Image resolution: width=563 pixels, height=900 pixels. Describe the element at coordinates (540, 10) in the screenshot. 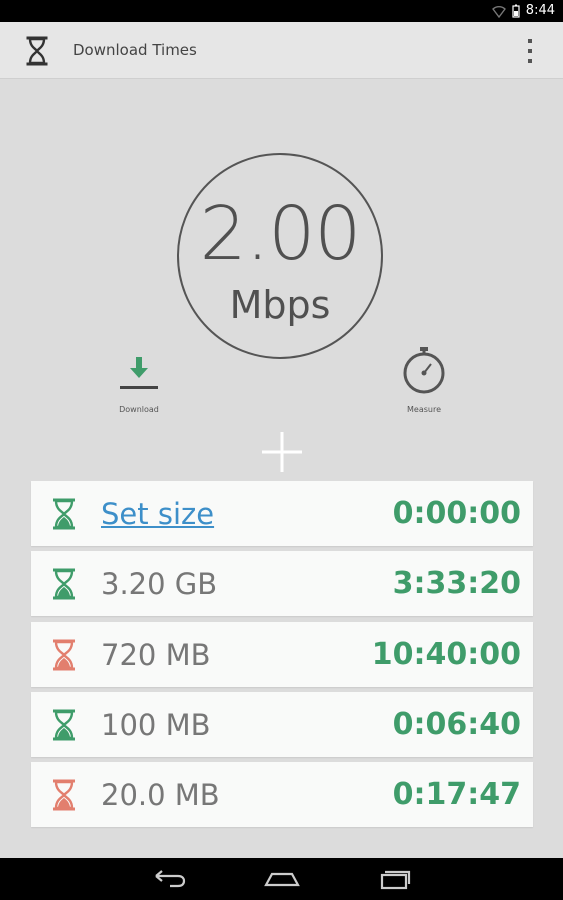

I see `status-time: 8:44` at that location.